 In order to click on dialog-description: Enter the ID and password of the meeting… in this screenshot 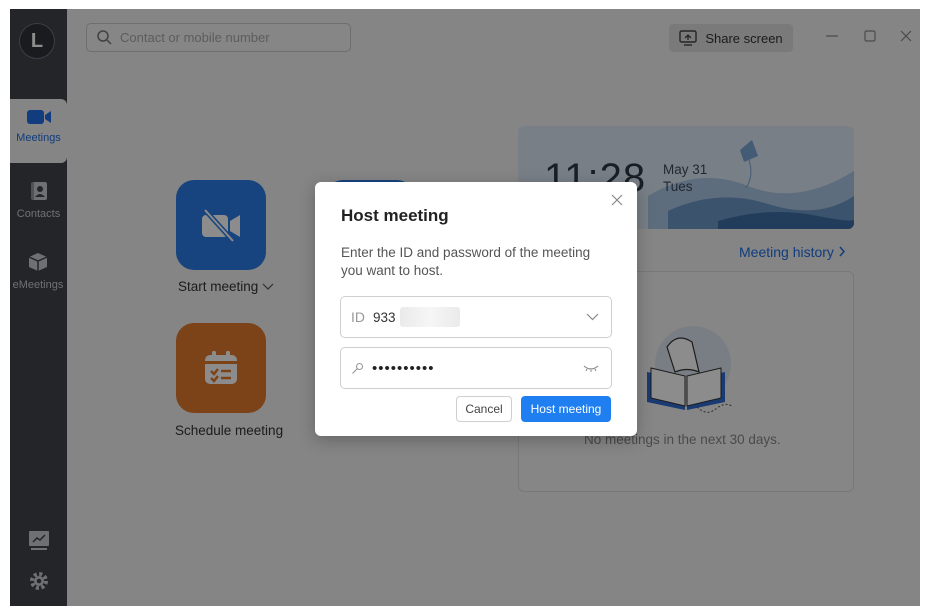, I will do `click(466, 261)`.